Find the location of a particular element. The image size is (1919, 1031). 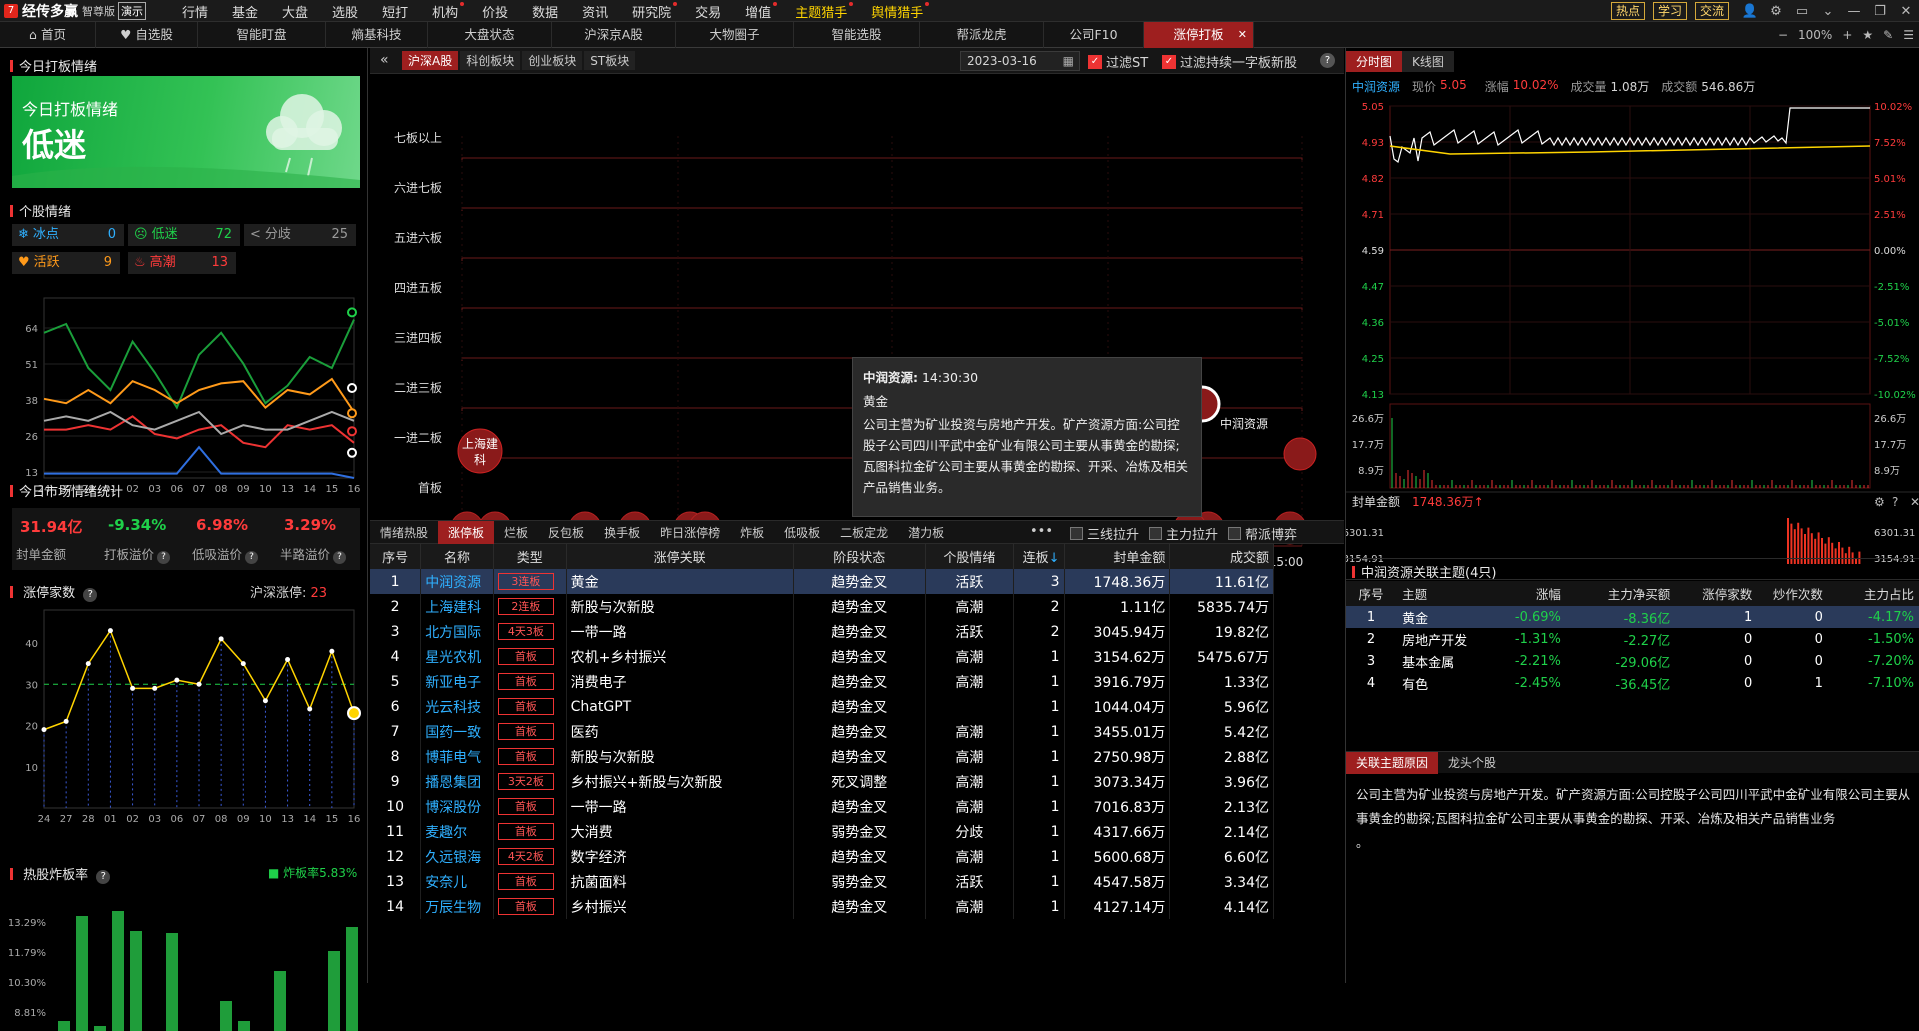

date-picker: 2023-03-16 ▦ is located at coordinates (1020, 61).